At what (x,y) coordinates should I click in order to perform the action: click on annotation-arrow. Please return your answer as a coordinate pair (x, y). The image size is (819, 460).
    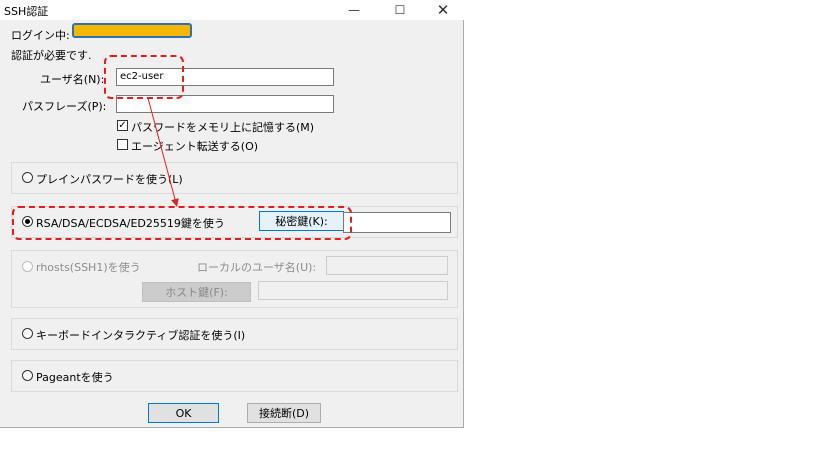
    Looking at the image, I should click on (163, 152).